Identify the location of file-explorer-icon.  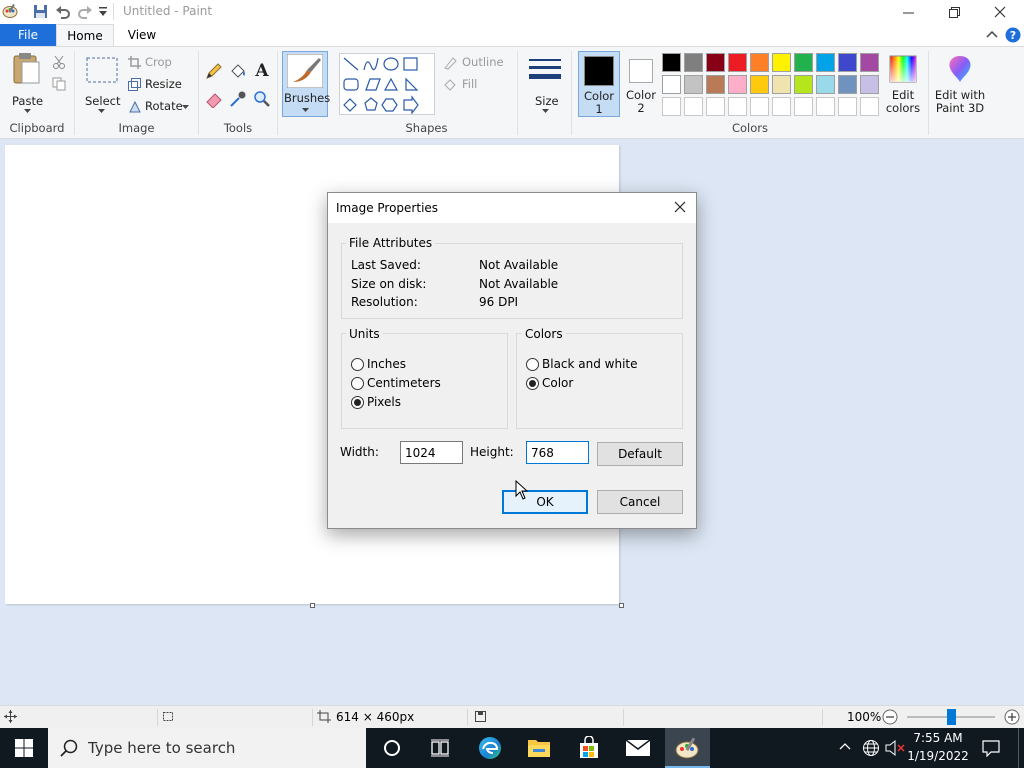
(539, 748).